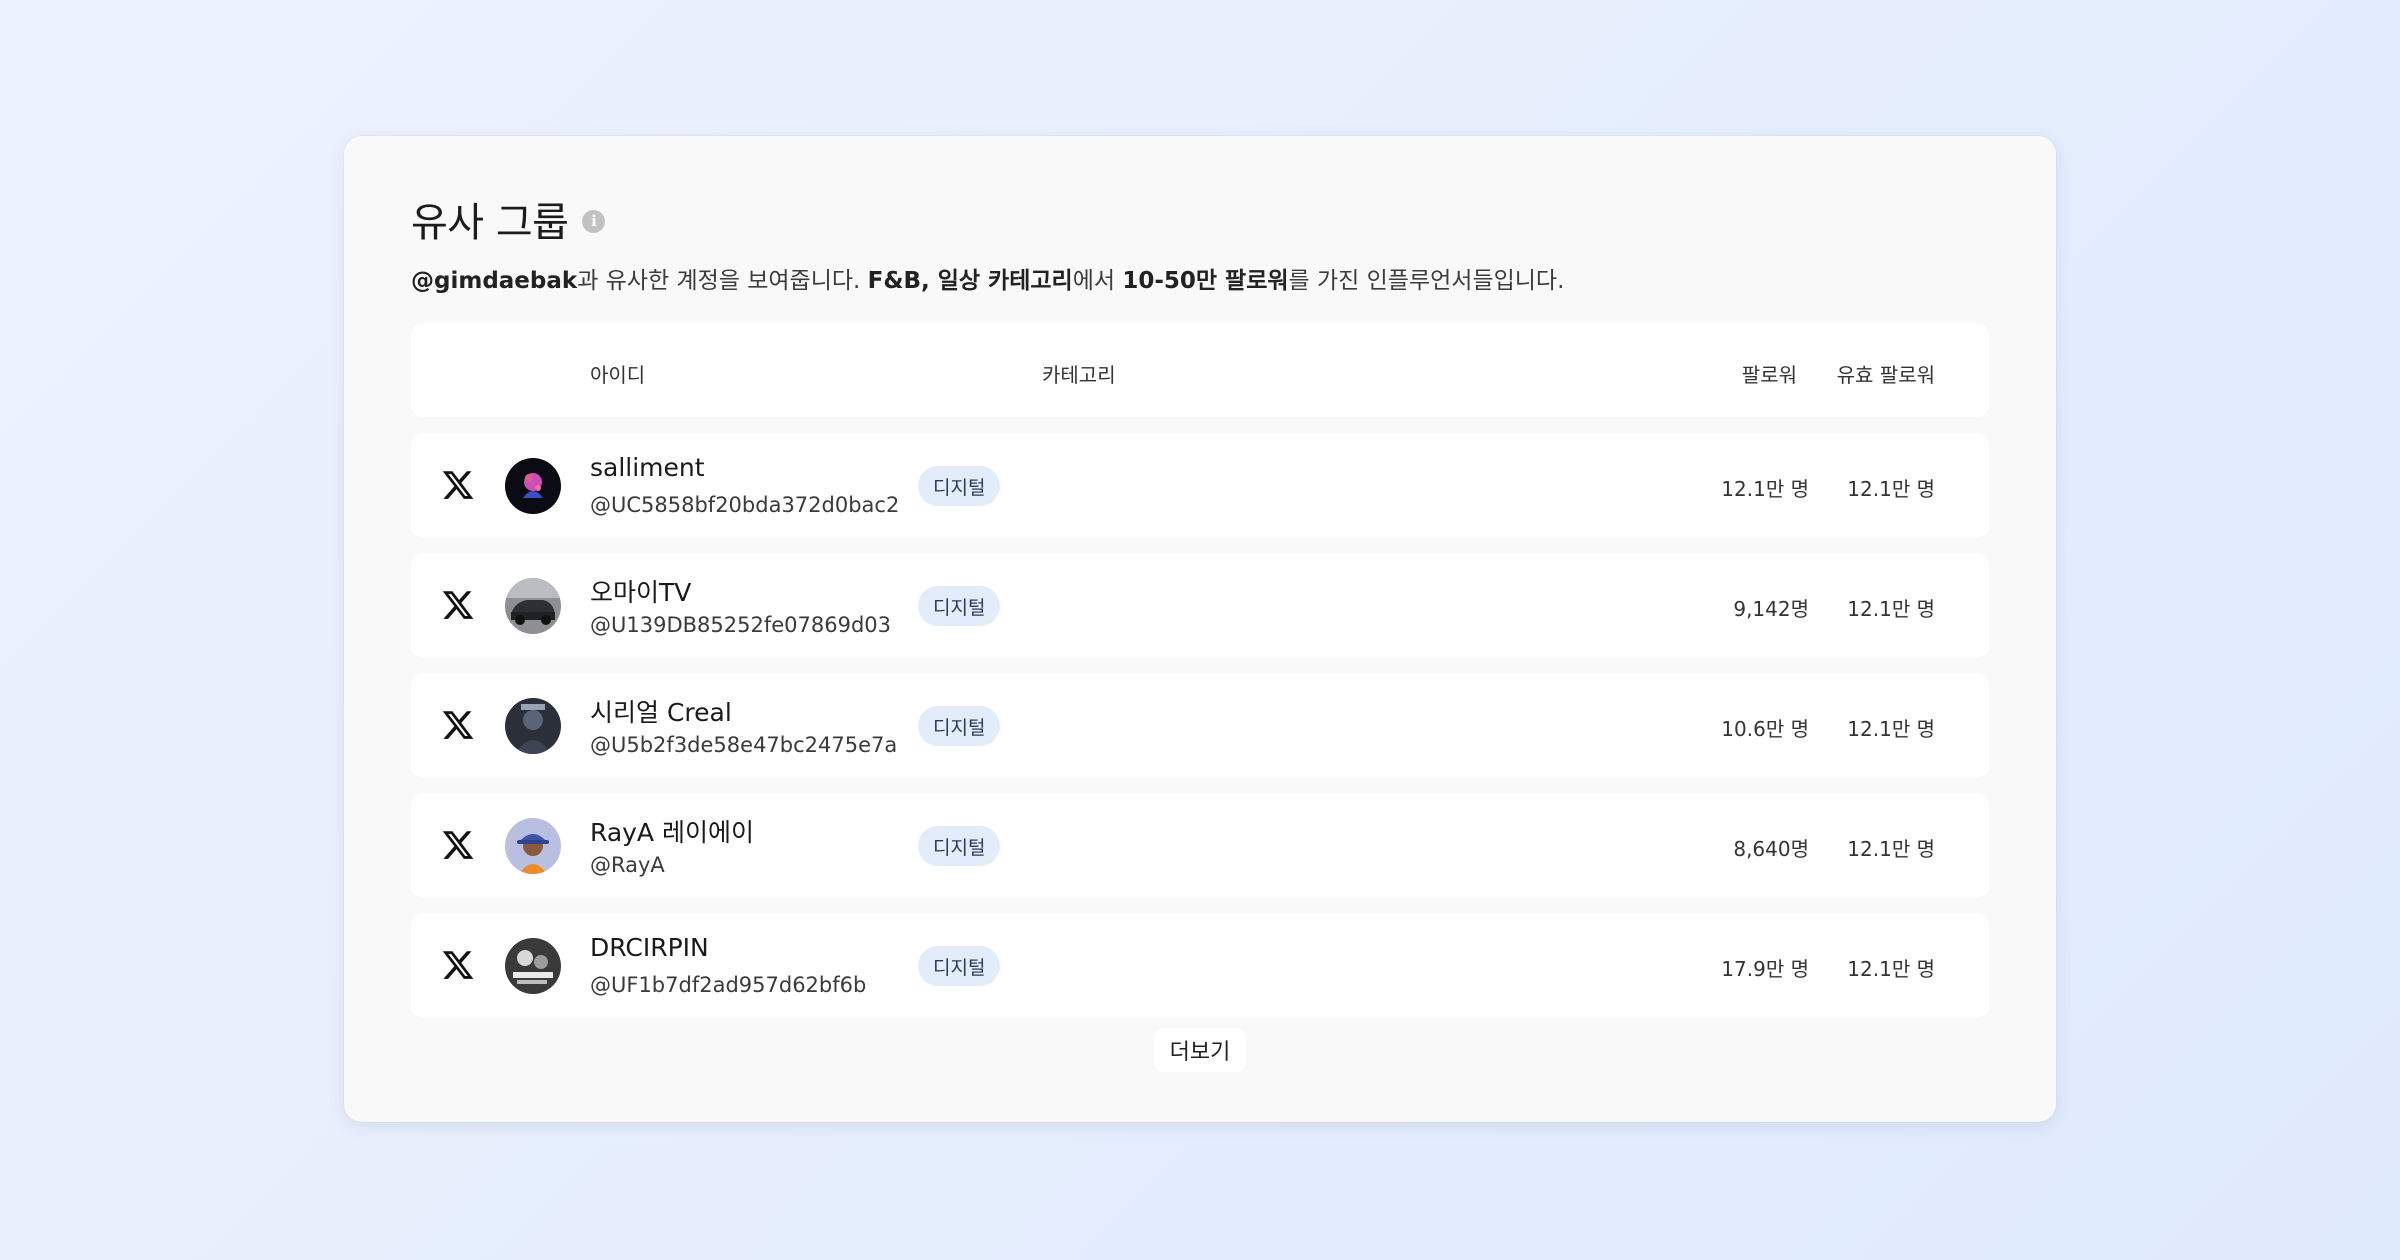 This screenshot has height=1260, width=2400. I want to click on followers-count: 17.9만 명, so click(1765, 969).